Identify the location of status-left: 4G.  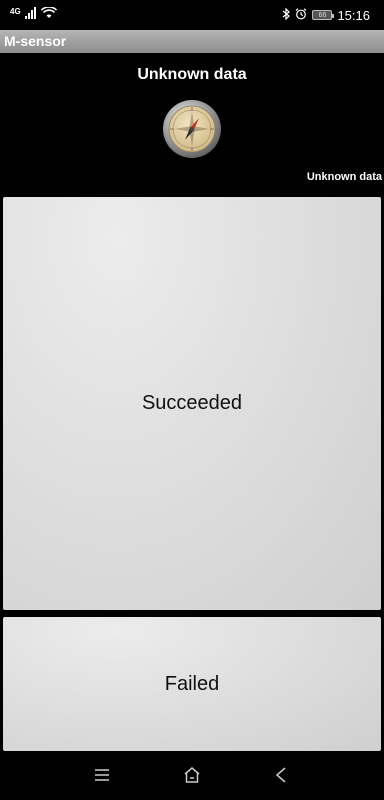
(33, 15).